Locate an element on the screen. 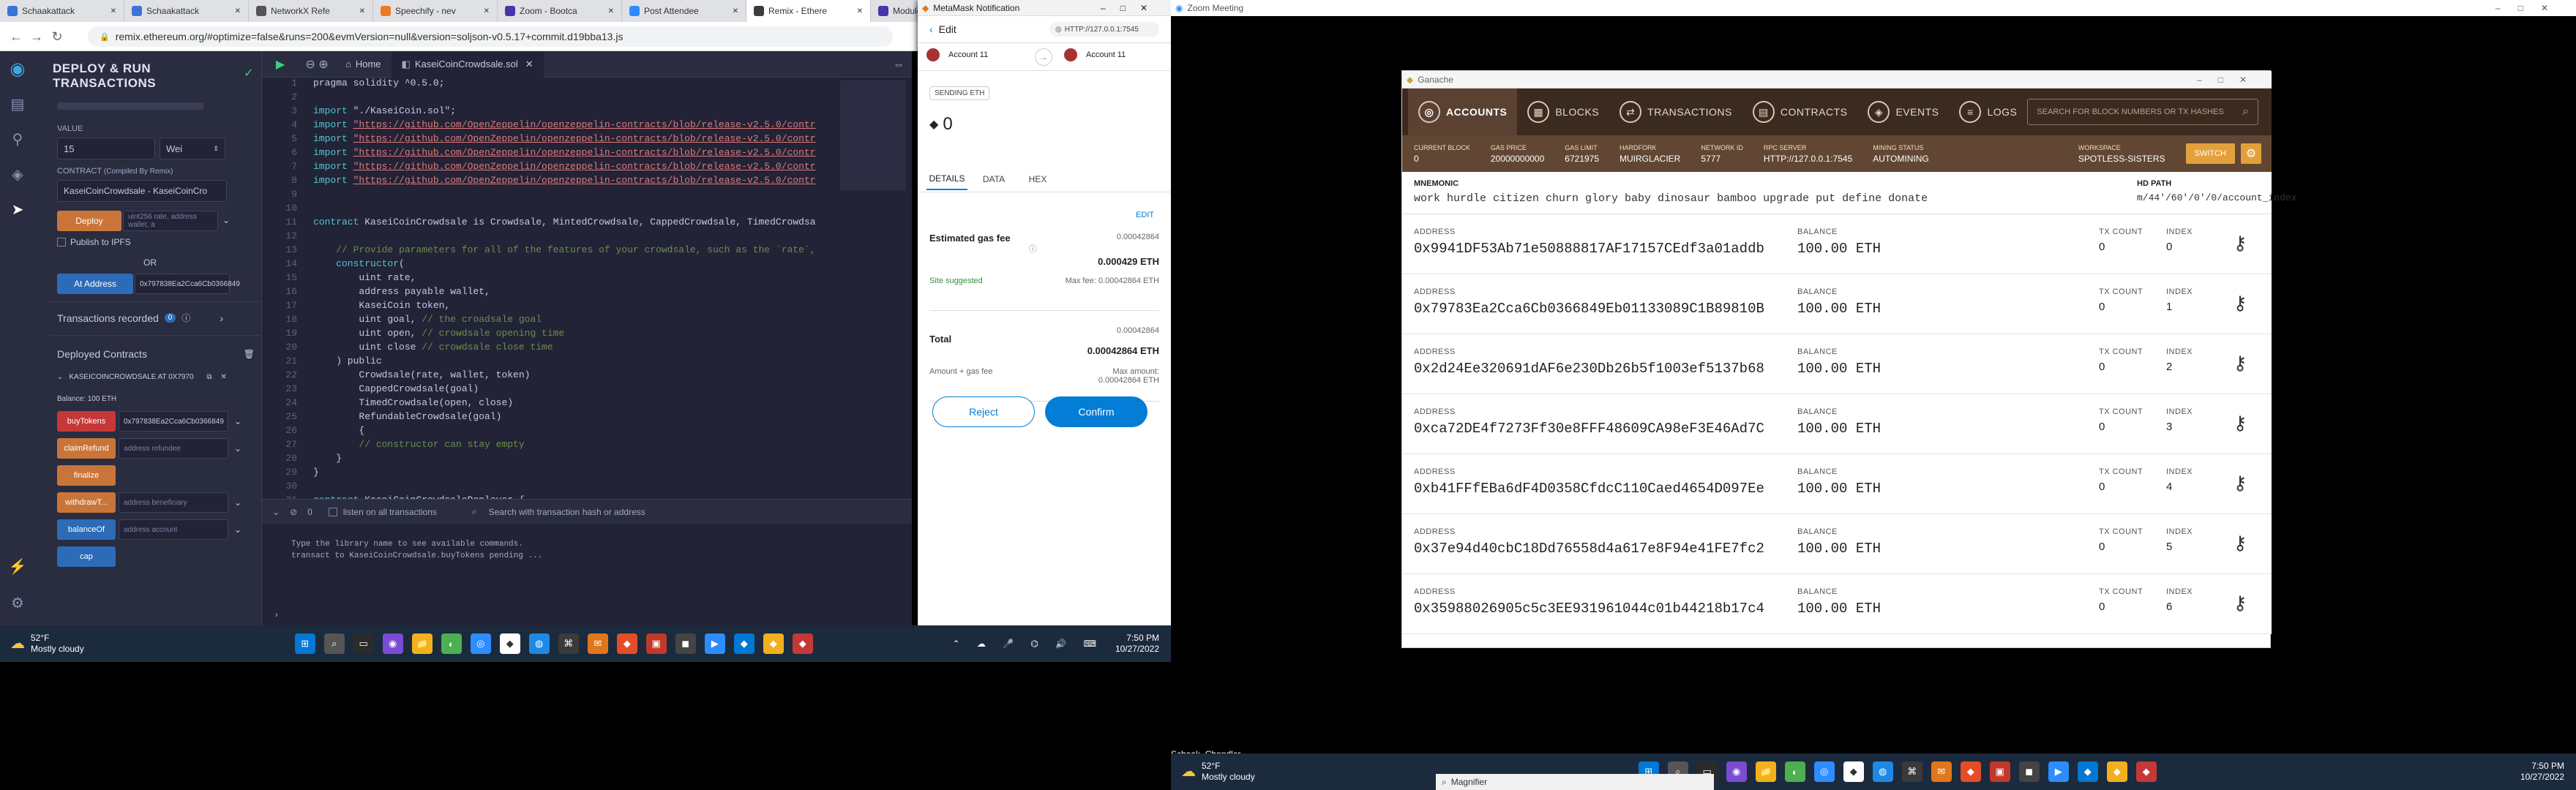  tab-home: ⌂ Home is located at coordinates (363, 64).